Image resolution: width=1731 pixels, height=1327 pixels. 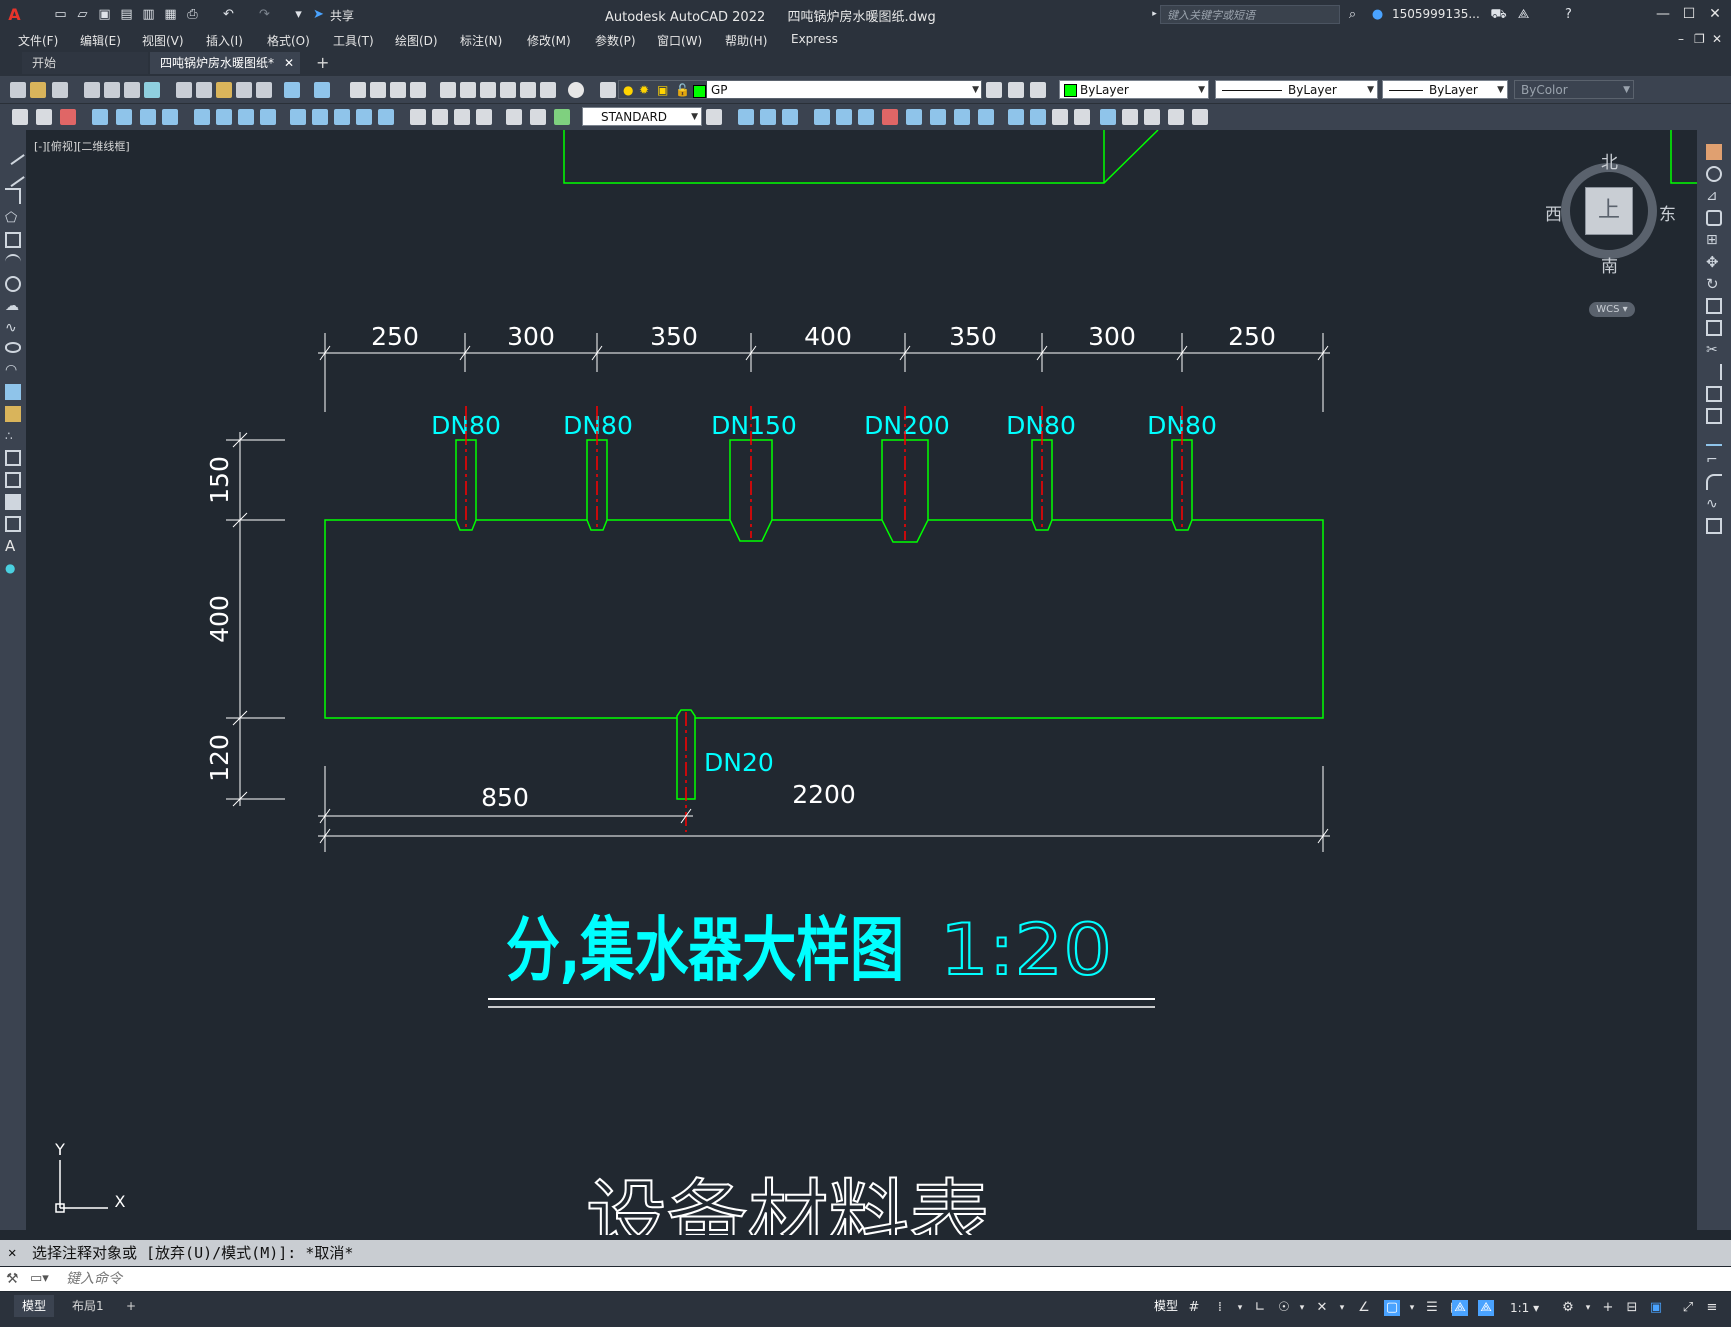 I want to click on search-icon: ⌕, so click(x=1352, y=14).